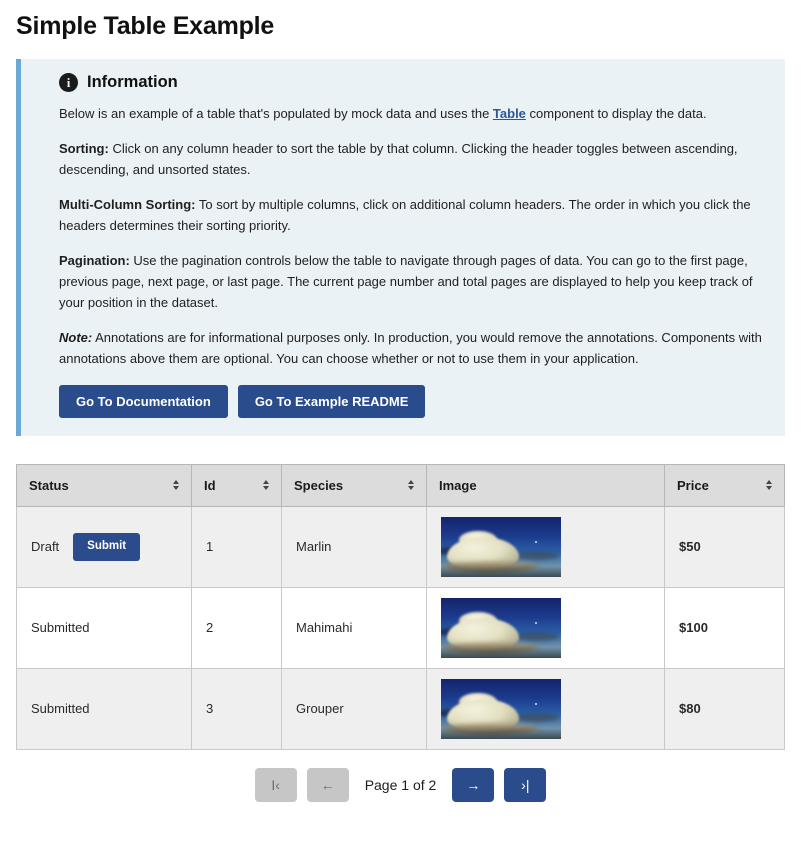 The height and width of the screenshot is (852, 801). Describe the element at coordinates (525, 784) in the screenshot. I see `last-page-button: ›|` at that location.